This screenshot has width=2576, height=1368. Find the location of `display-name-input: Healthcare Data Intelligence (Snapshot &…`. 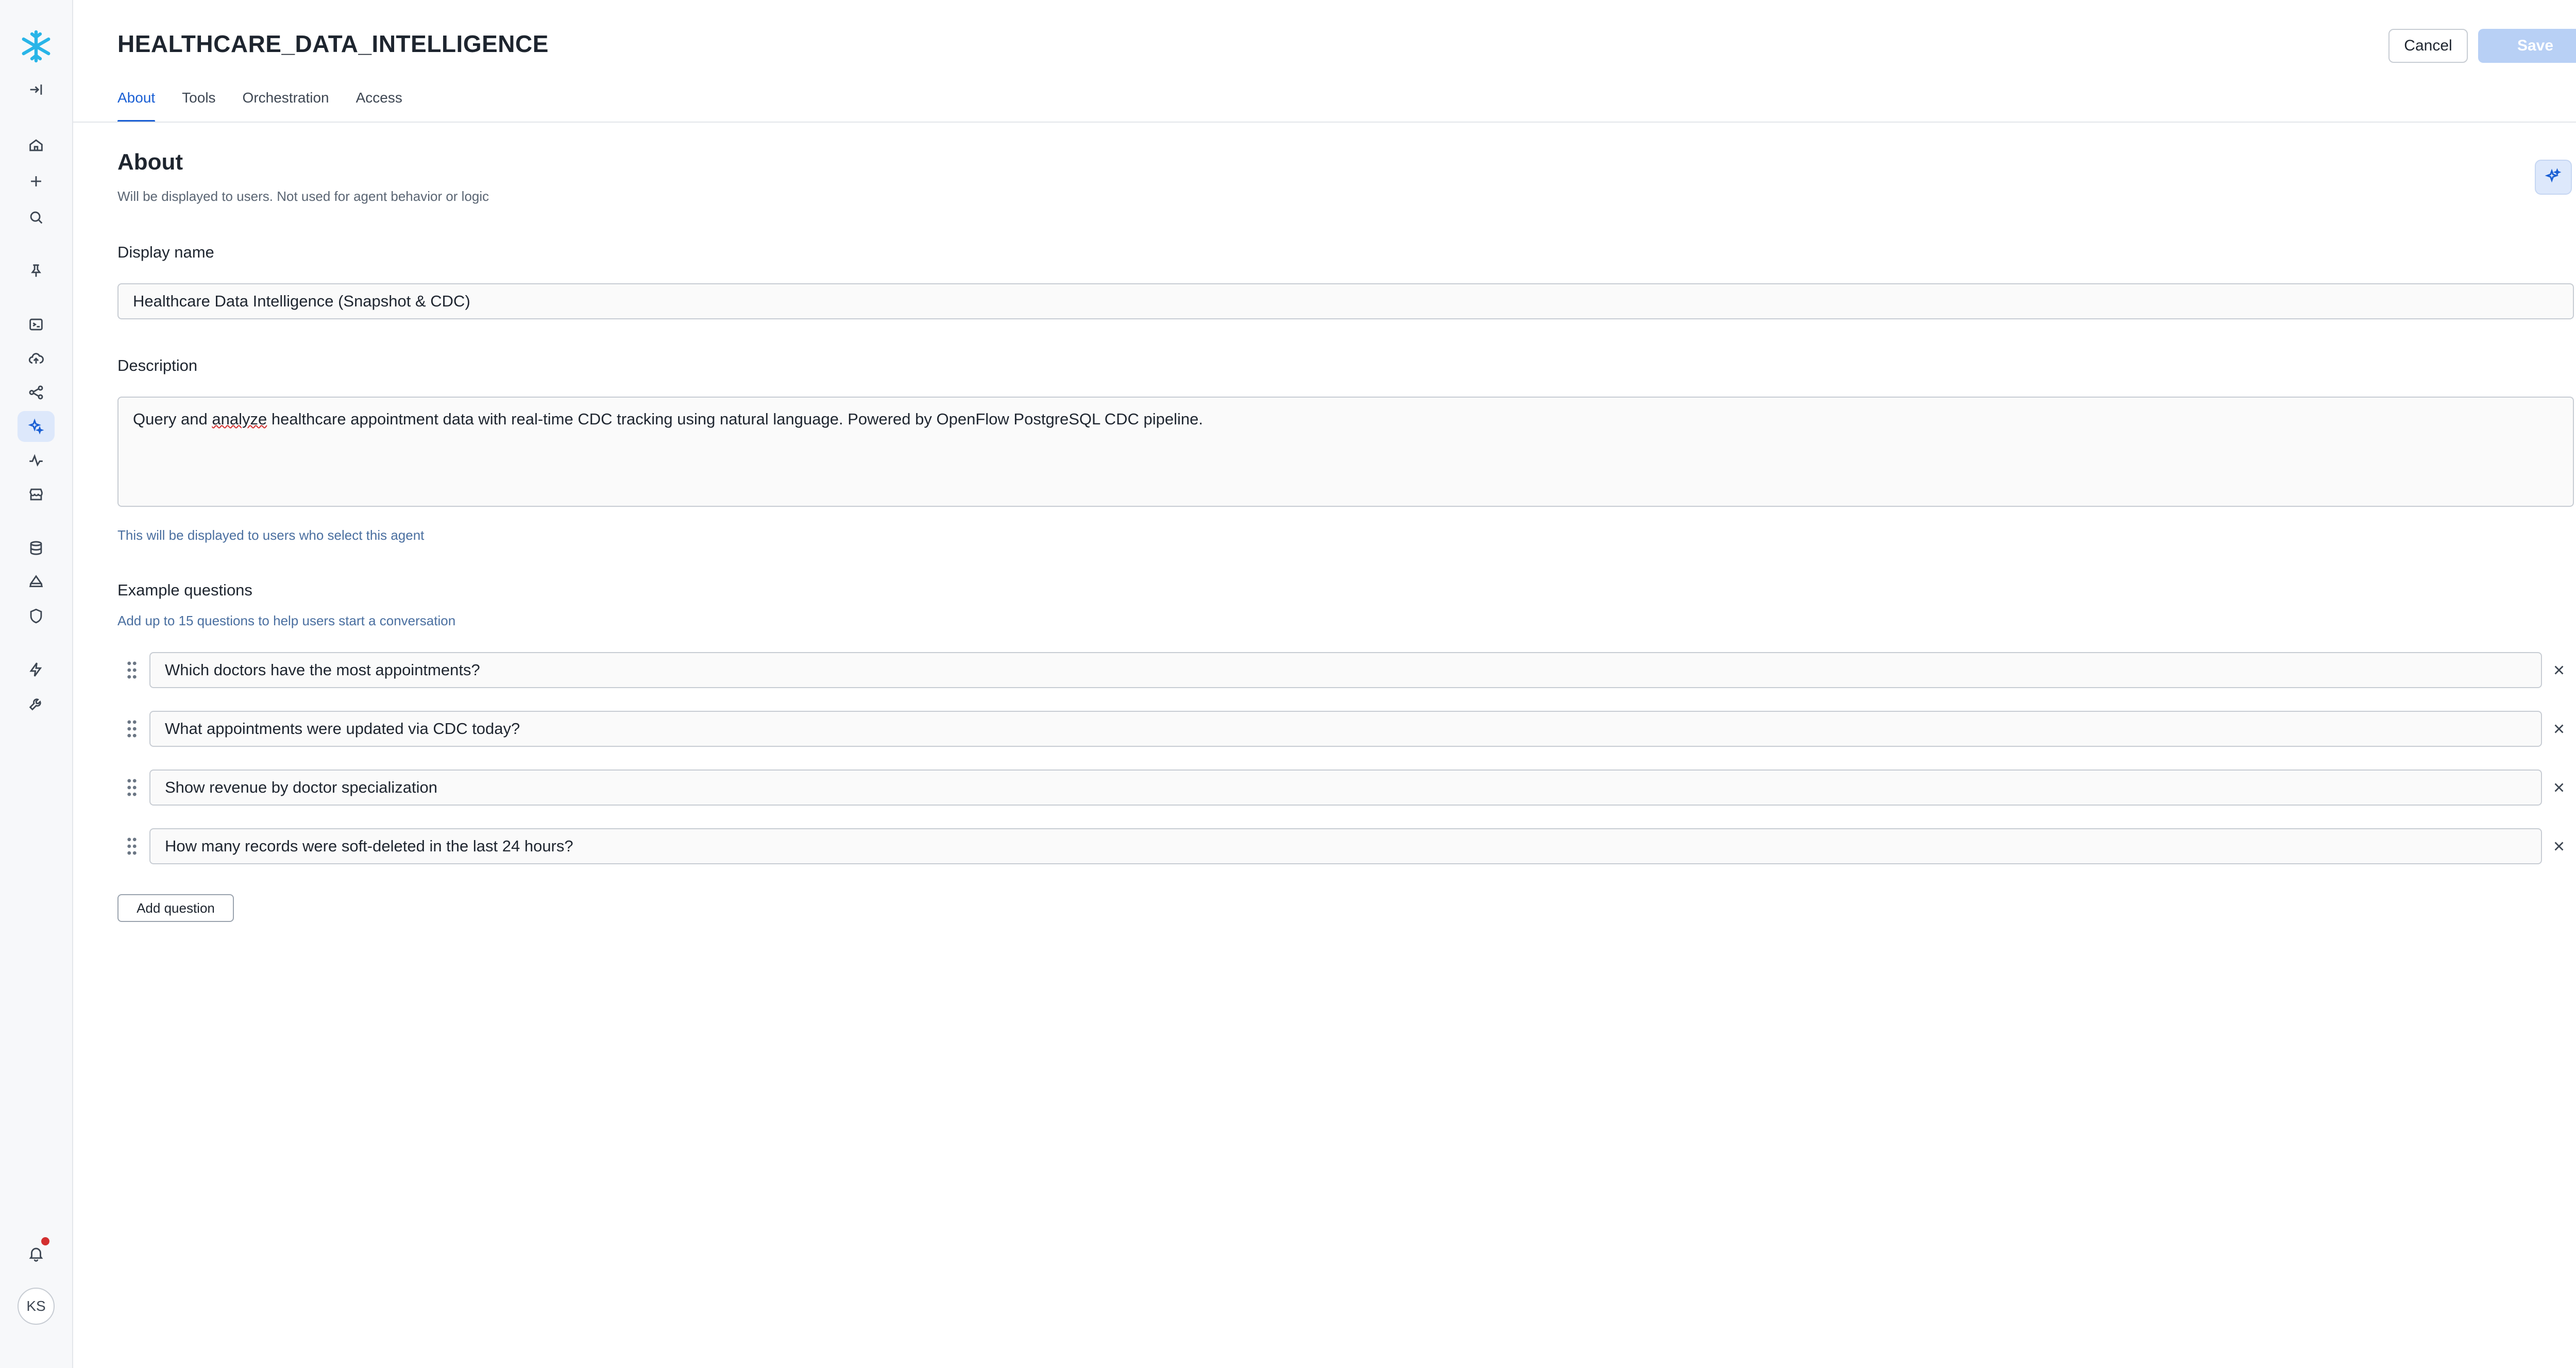

display-name-input: Healthcare Data Intelligence (Snapshot &… is located at coordinates (1345, 301).